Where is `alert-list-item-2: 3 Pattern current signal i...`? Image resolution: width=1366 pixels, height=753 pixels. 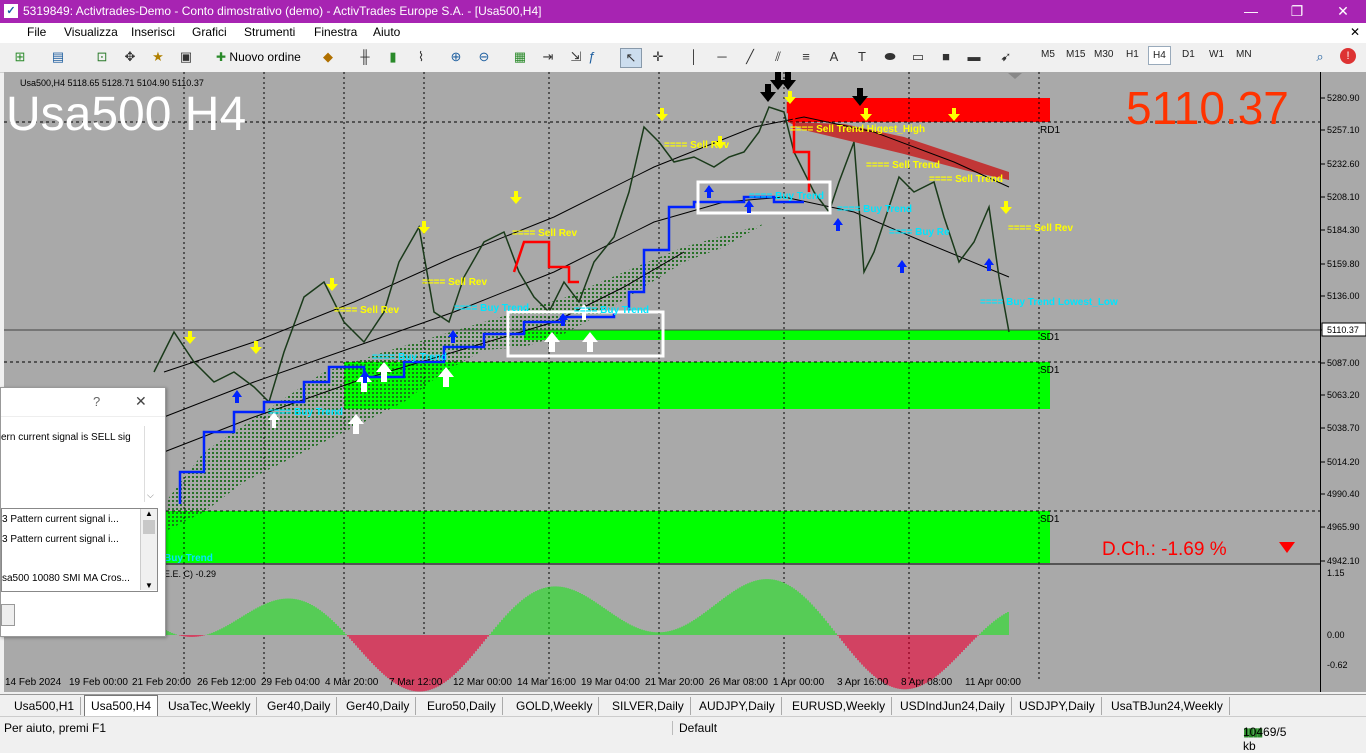 alert-list-item-2: 3 Pattern current signal i... is located at coordinates (71, 540).